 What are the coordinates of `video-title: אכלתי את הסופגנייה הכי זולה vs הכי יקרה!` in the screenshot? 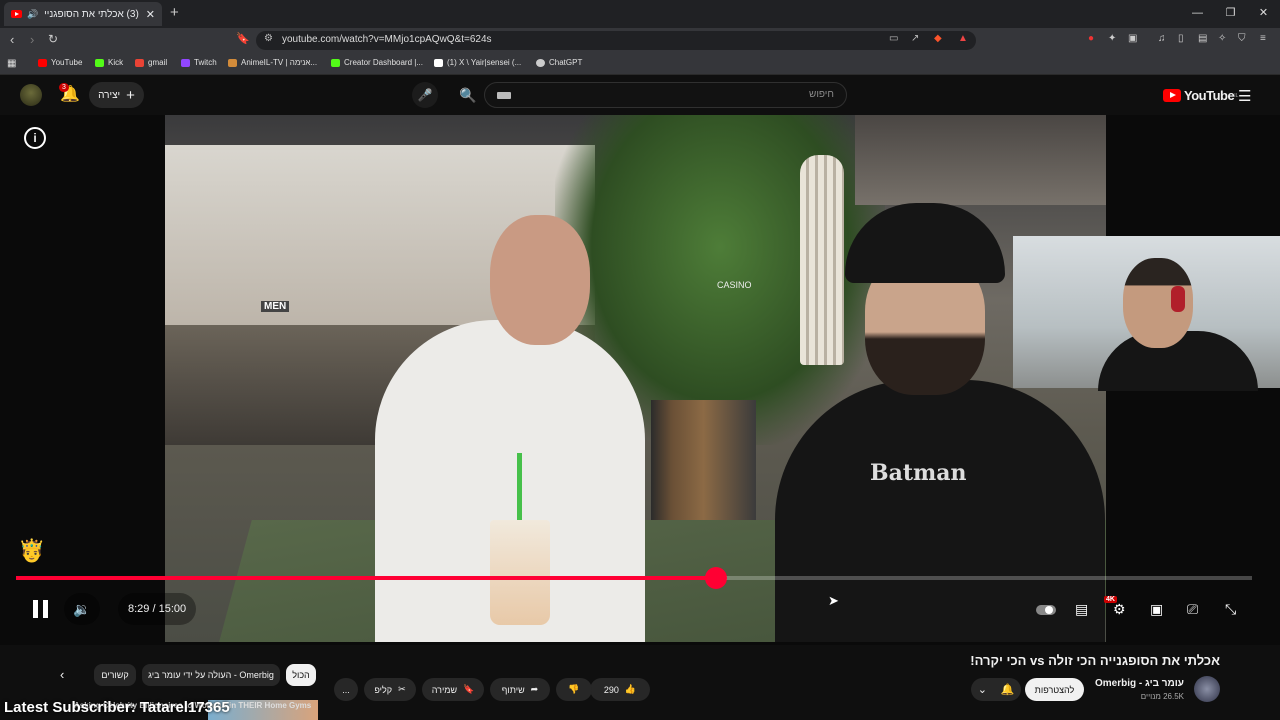 It's located at (1095, 660).